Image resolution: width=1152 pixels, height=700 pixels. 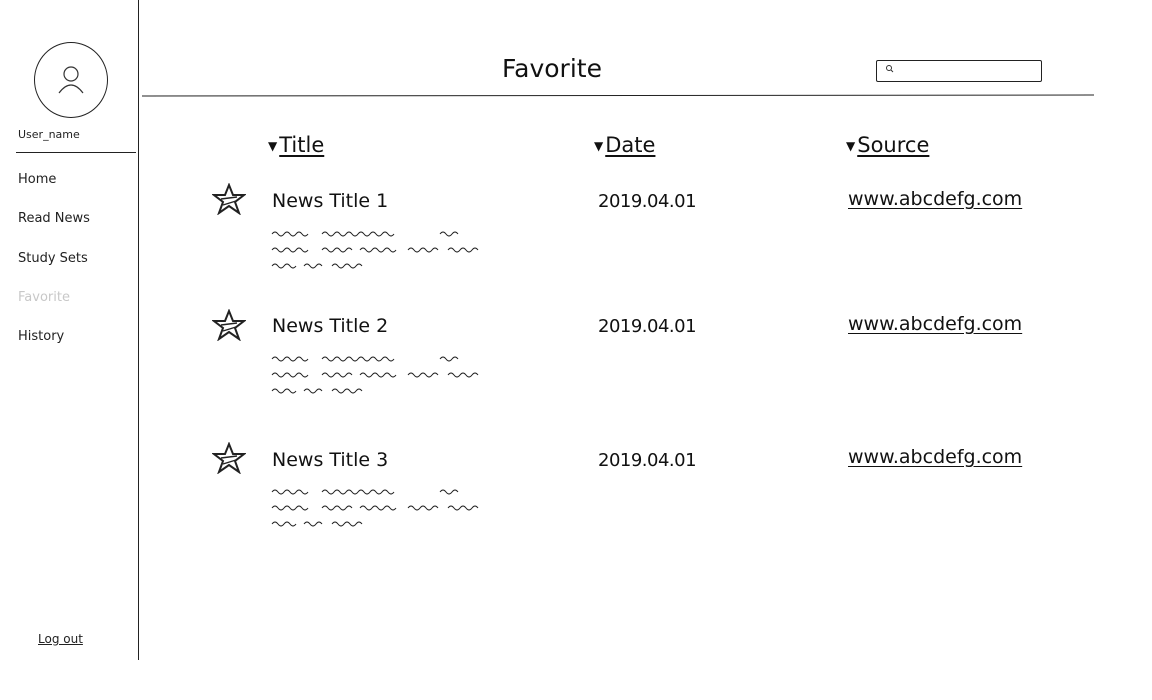 What do you see at coordinates (618, 95) in the screenshot?
I see `header-divider` at bounding box center [618, 95].